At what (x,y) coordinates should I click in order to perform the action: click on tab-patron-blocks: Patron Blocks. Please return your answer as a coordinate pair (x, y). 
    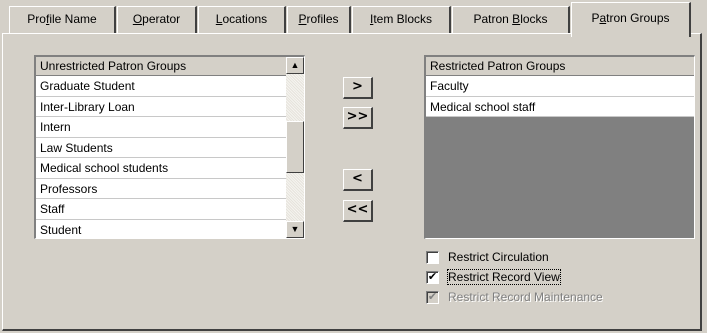
    Looking at the image, I should click on (511, 19).